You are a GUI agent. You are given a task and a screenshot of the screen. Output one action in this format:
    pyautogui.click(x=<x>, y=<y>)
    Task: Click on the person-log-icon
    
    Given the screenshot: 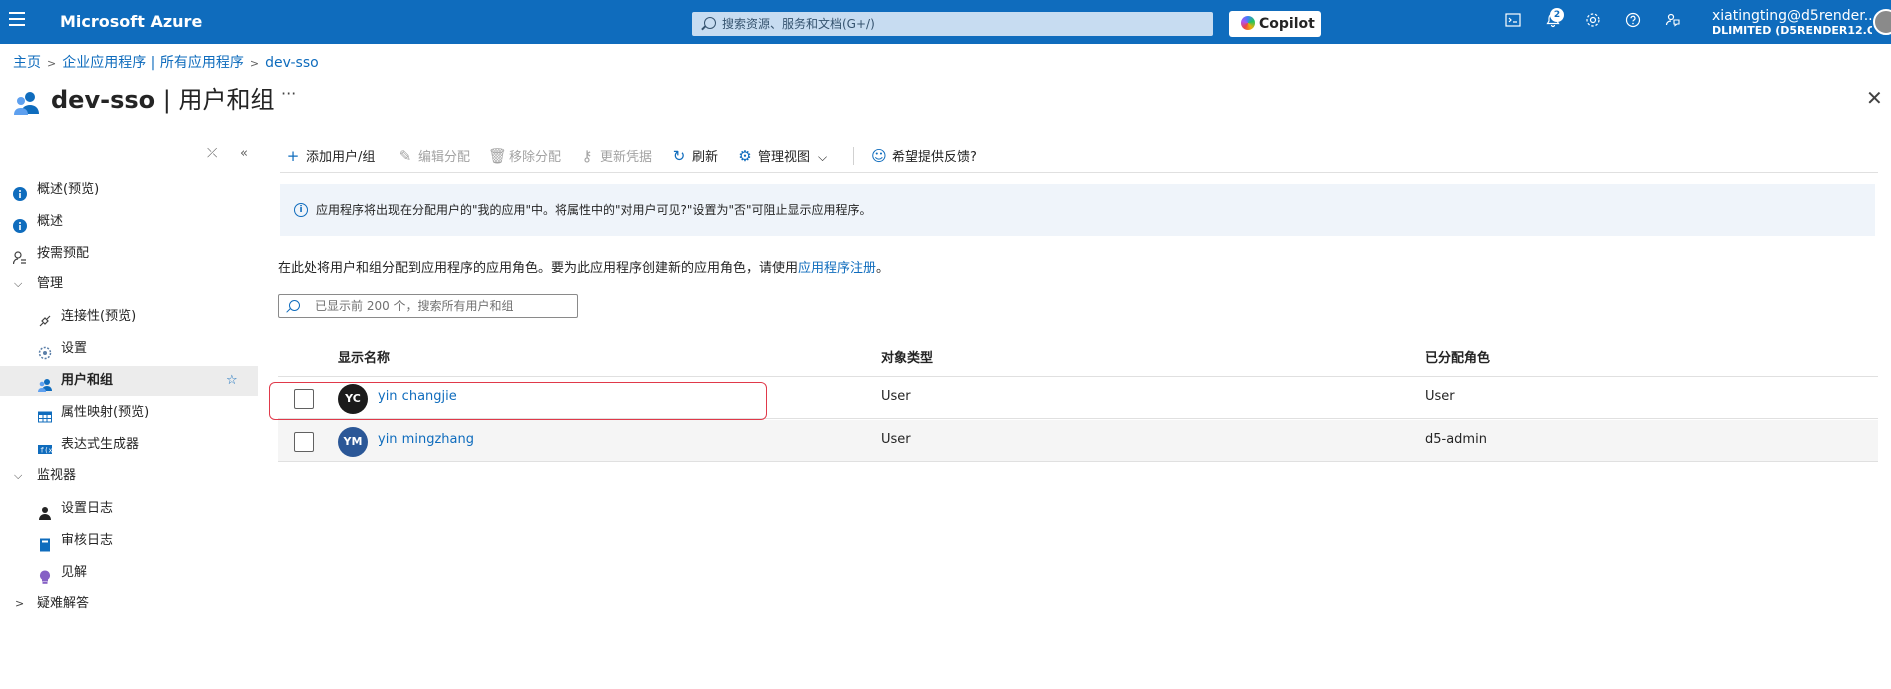 What is the action you would take?
    pyautogui.click(x=45, y=511)
    